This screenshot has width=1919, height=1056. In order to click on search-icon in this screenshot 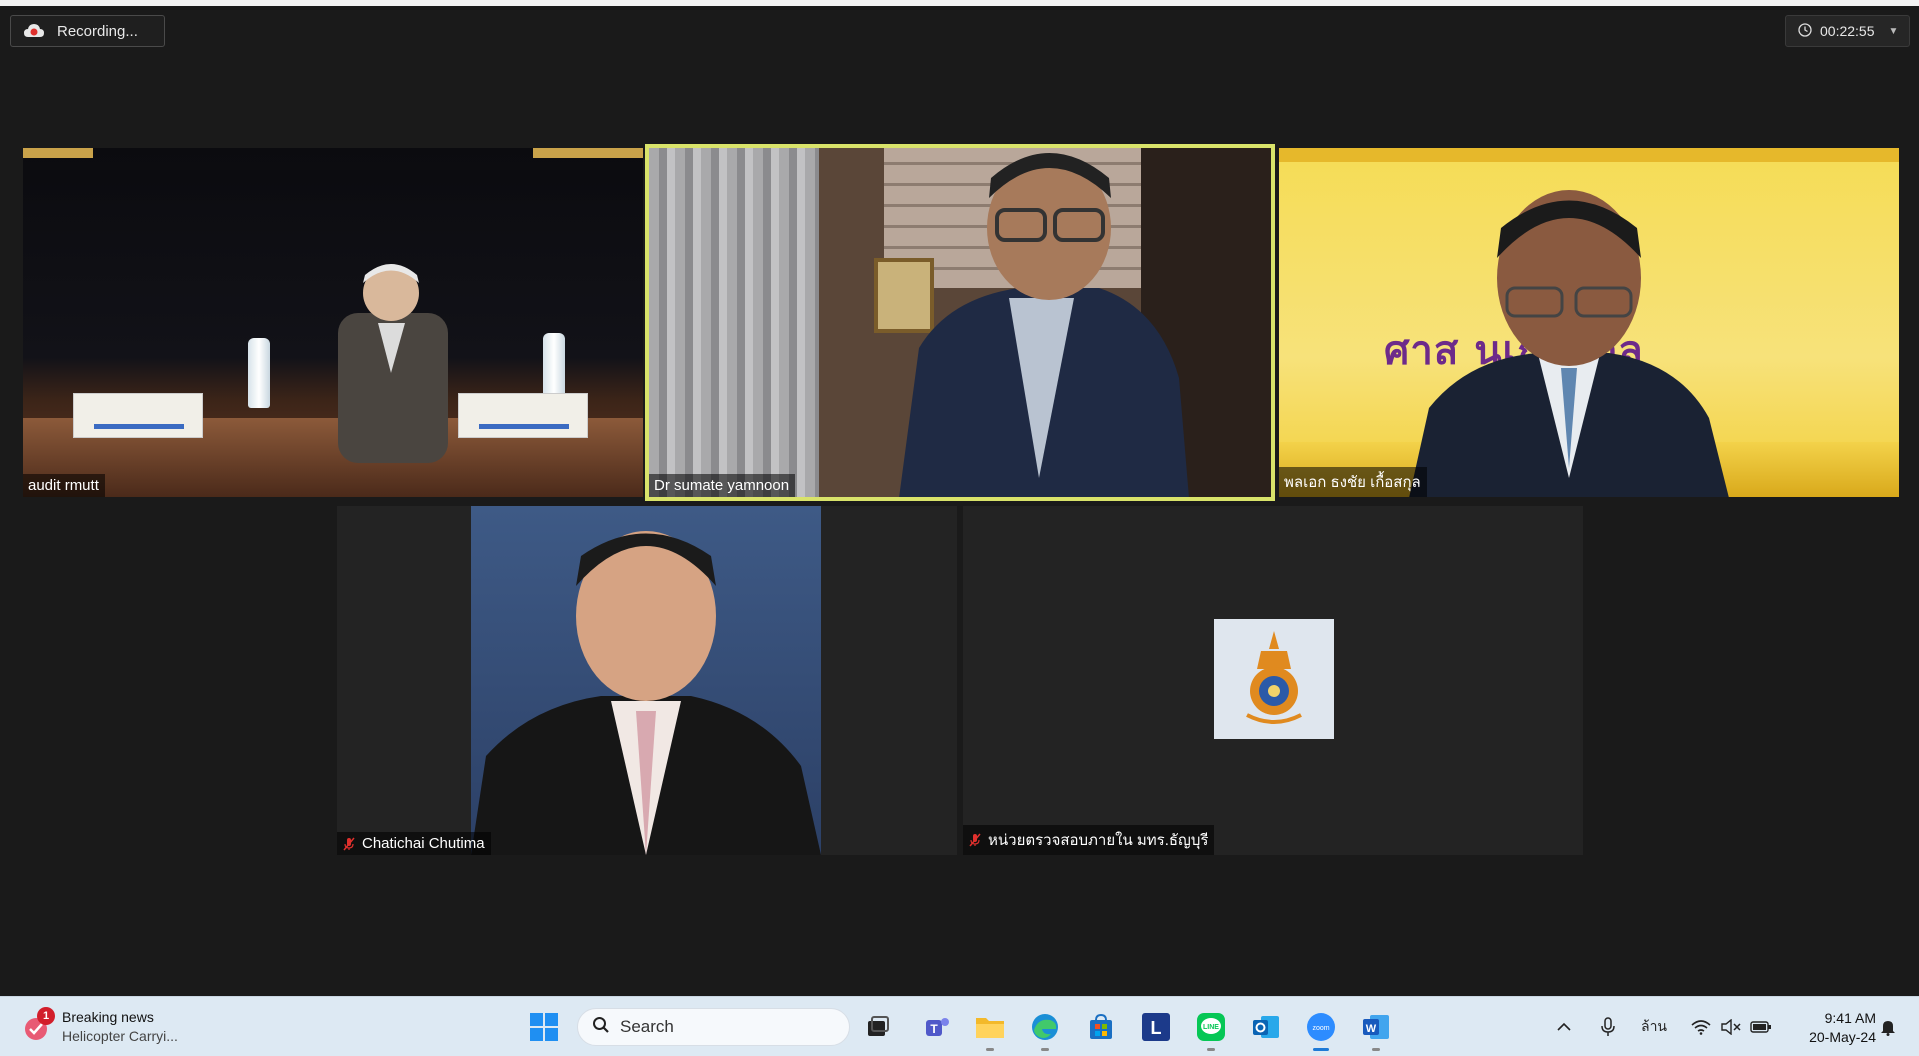, I will do `click(601, 1027)`.